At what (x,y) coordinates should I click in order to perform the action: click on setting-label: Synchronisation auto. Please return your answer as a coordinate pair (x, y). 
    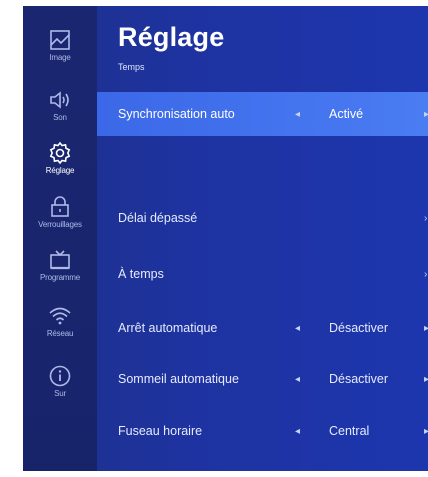
    Looking at the image, I should click on (176, 114).